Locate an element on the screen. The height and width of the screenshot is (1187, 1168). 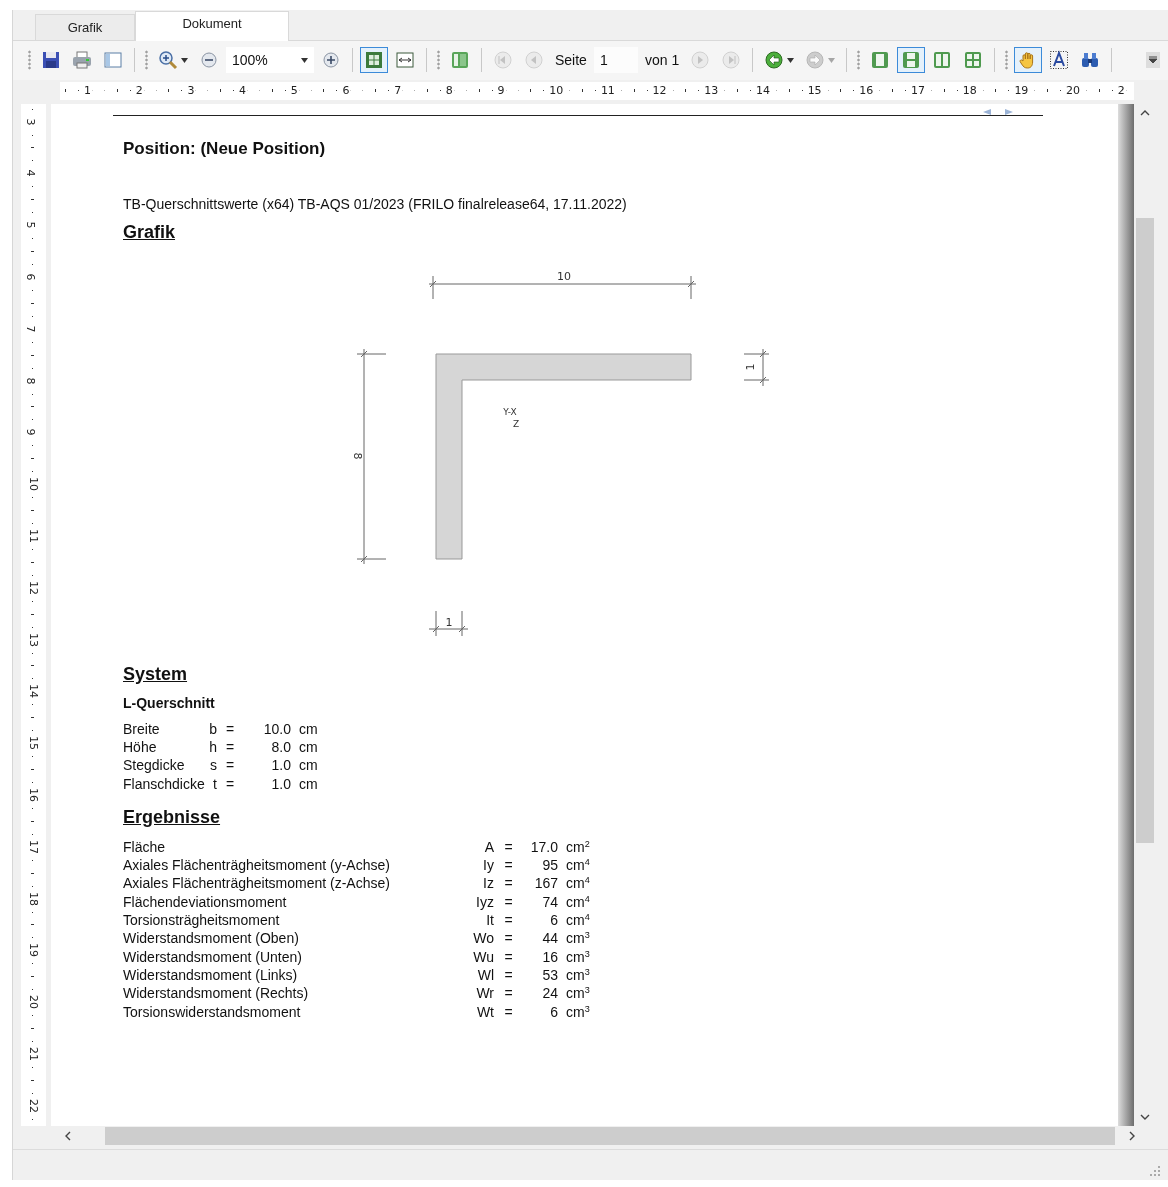
fit-page-icon is located at coordinates (374, 60).